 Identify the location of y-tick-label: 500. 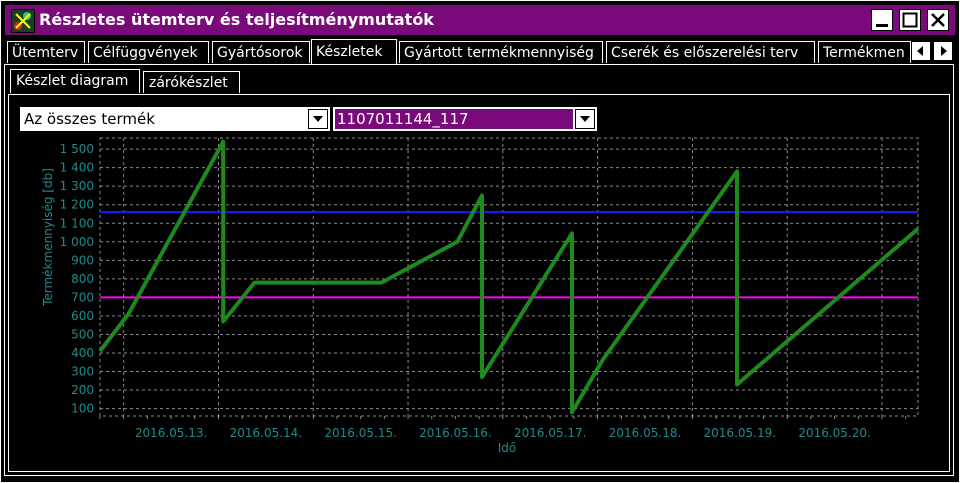
(82, 334).